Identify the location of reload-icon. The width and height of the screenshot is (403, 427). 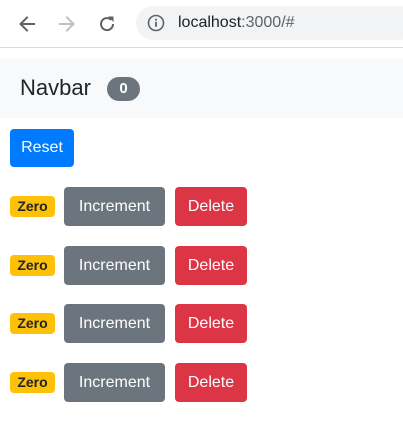
(107, 24).